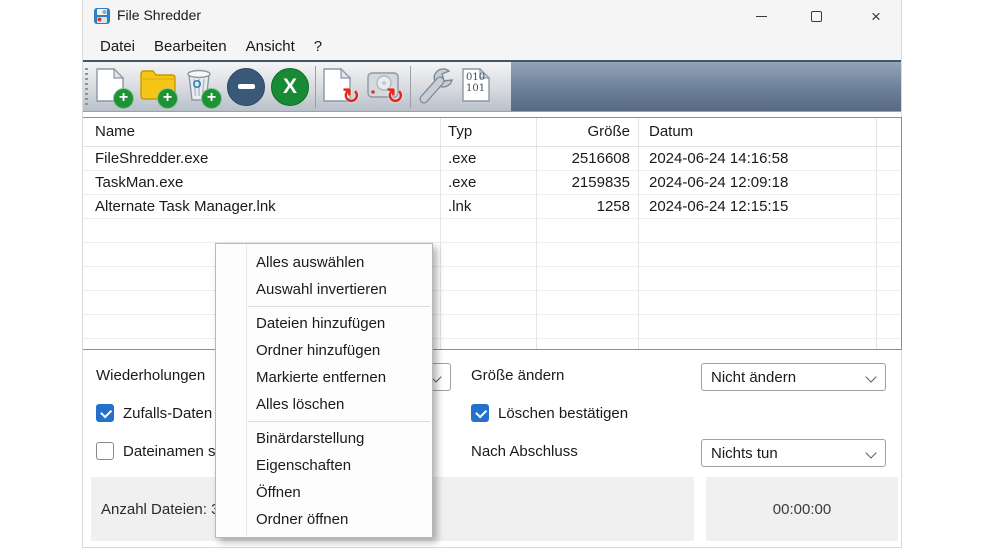 Image resolution: width=987 pixels, height=555 pixels. I want to click on settings-button, so click(436, 87).